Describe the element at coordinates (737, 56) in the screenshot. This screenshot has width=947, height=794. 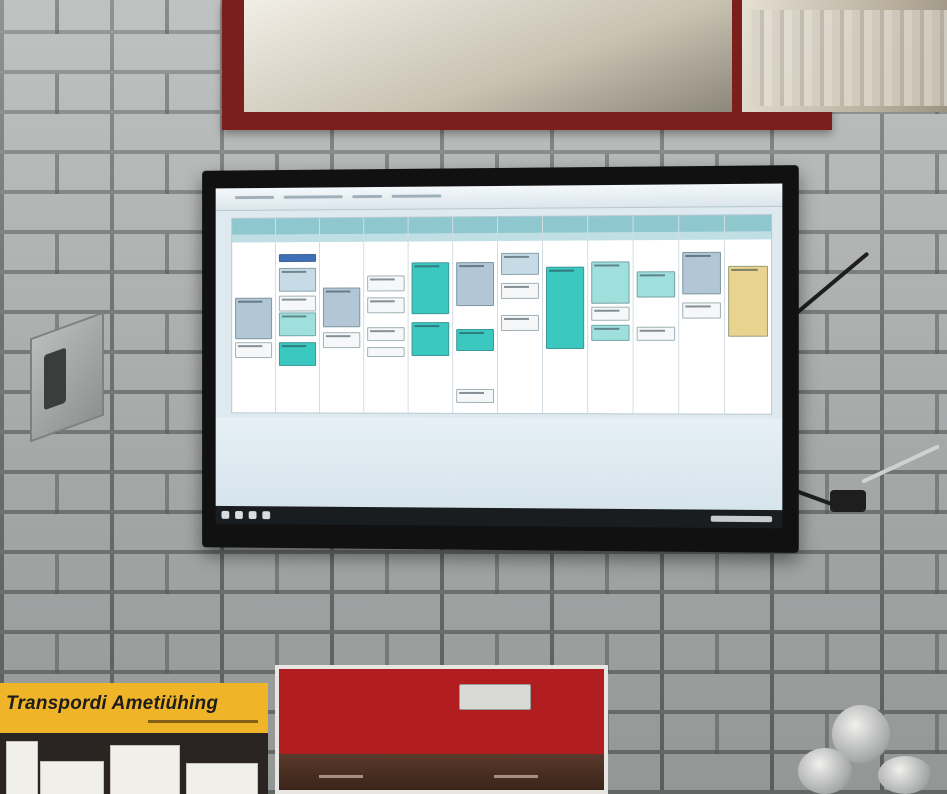
I see `window-mullion` at that location.